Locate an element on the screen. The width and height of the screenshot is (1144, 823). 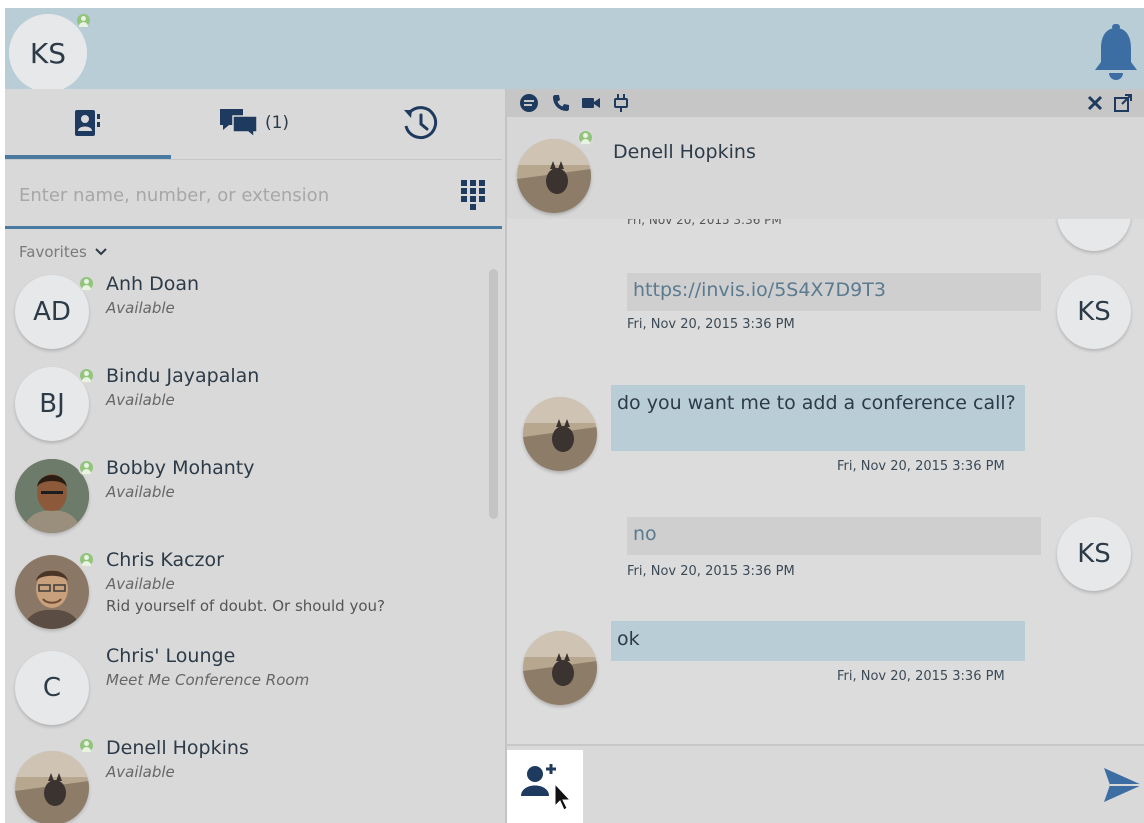
my-initials: KS is located at coordinates (48, 53).